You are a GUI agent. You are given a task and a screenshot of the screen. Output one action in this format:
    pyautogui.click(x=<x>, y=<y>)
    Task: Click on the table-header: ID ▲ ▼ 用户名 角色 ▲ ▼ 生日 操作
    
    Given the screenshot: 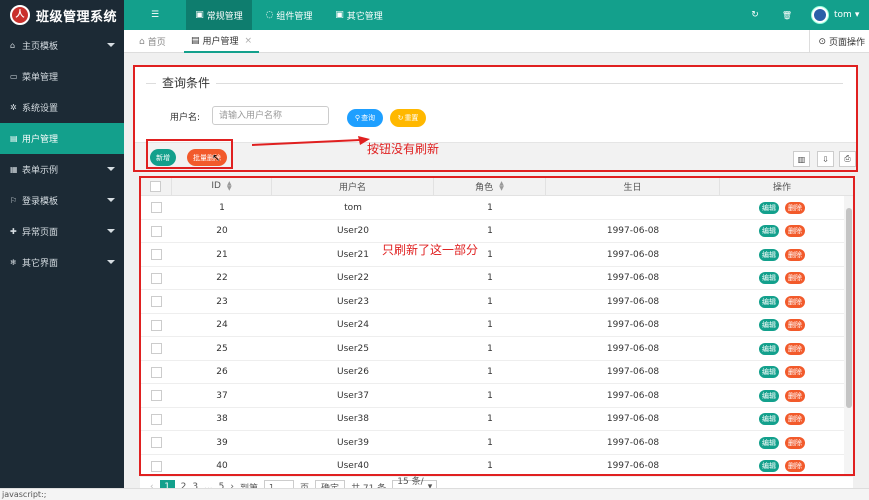 What is the action you would take?
    pyautogui.click(x=496, y=186)
    